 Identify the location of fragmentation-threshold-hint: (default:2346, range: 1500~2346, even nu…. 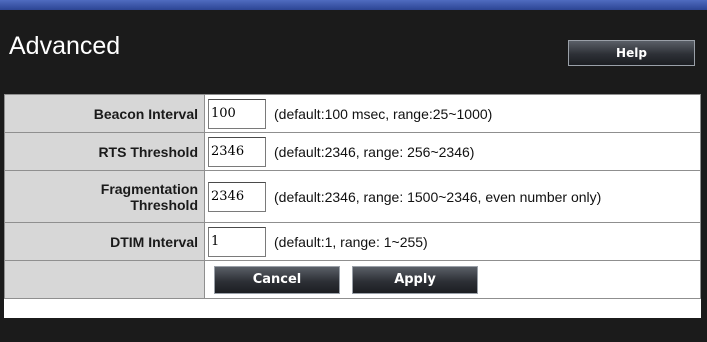
(438, 196).